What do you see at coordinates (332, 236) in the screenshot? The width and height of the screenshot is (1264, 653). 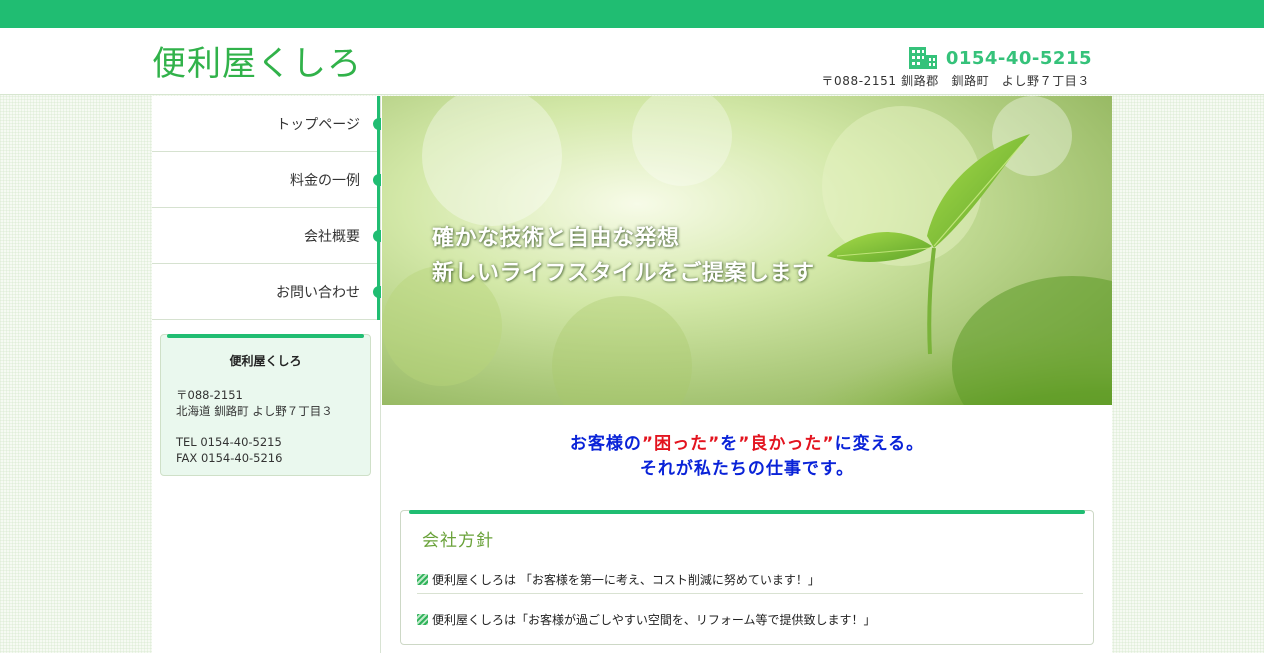 I see `nav-item-label: 会社概要` at bounding box center [332, 236].